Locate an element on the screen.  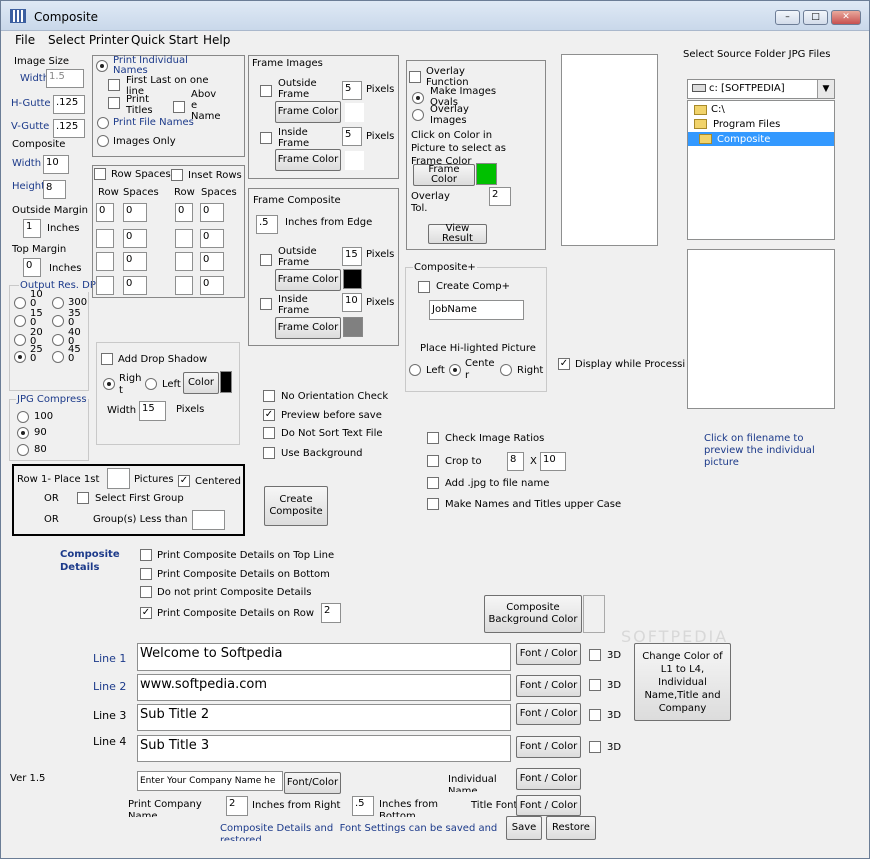
row2-spaces-input: 0 is located at coordinates (135, 238).